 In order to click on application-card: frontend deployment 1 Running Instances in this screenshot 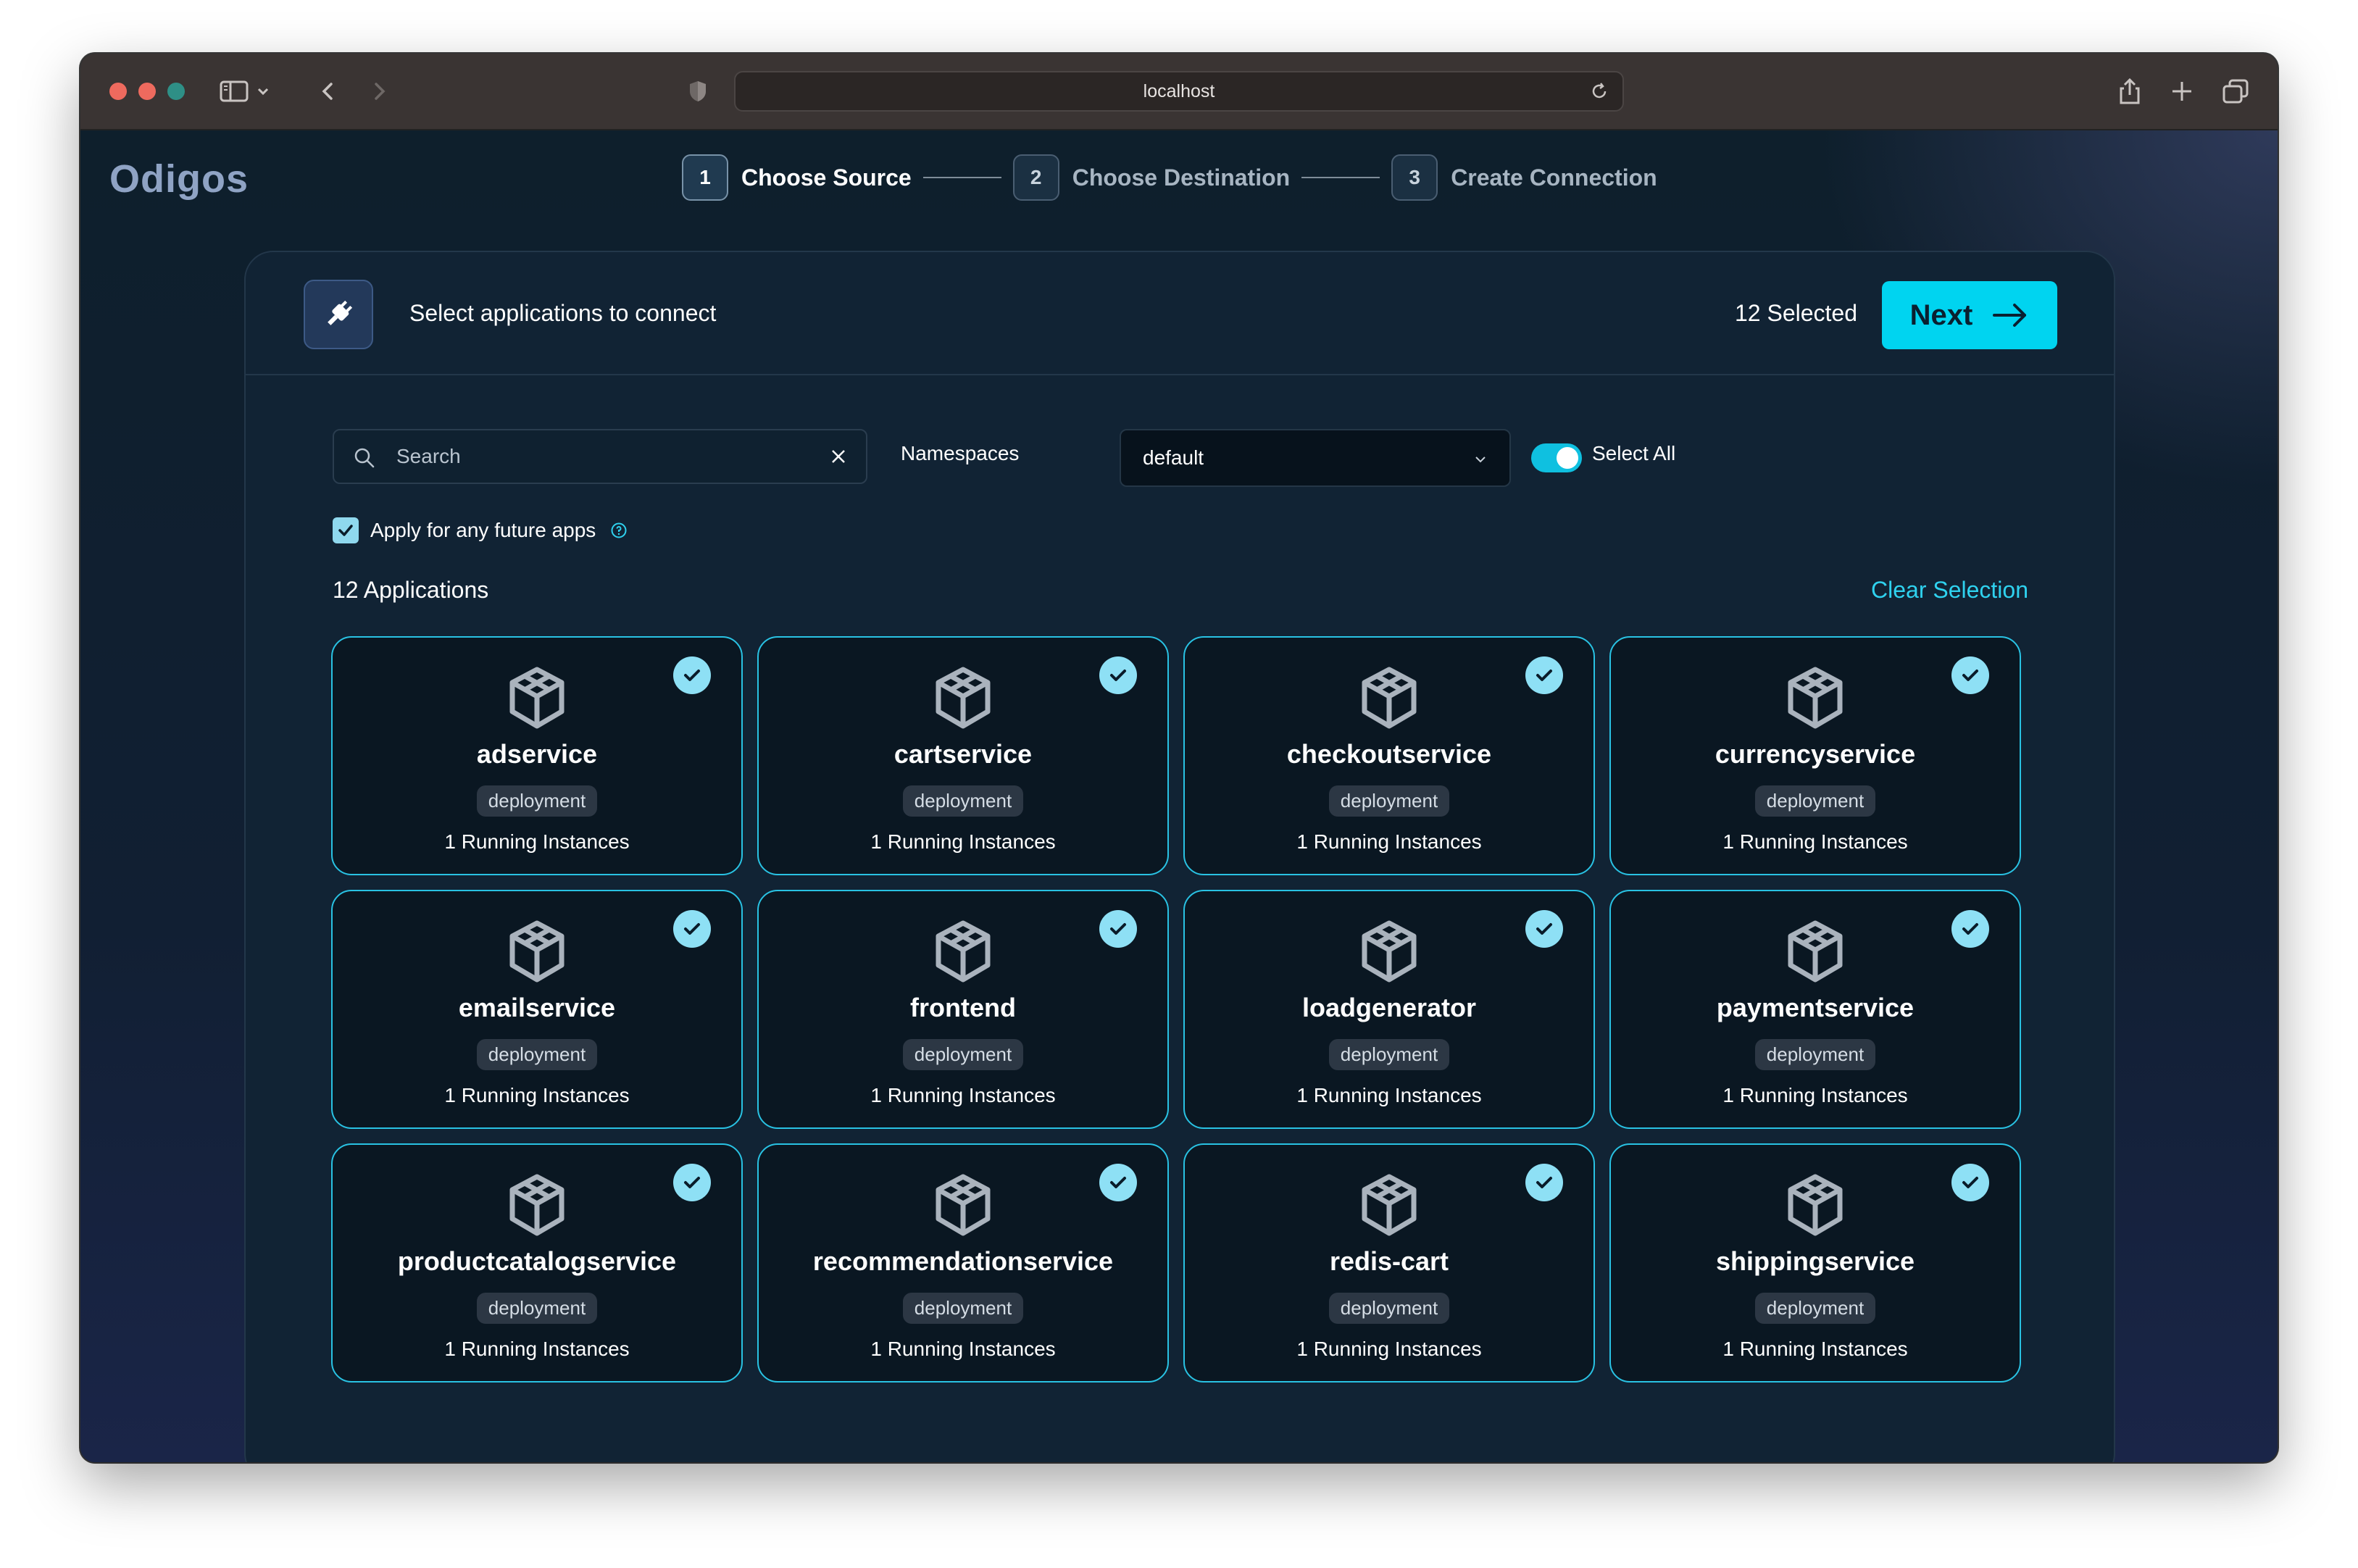, I will do `click(963, 1009)`.